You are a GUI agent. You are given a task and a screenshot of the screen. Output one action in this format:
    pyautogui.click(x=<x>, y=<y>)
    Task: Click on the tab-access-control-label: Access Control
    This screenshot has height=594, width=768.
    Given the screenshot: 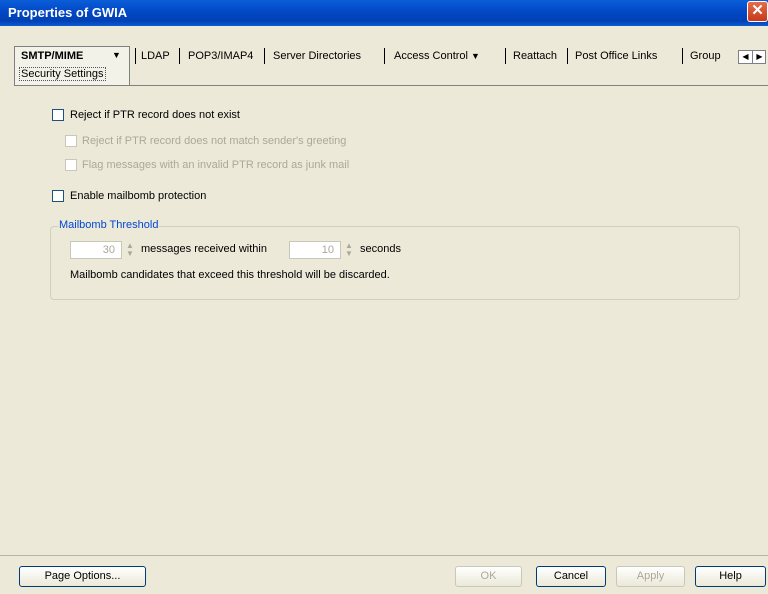 What is the action you would take?
    pyautogui.click(x=431, y=56)
    